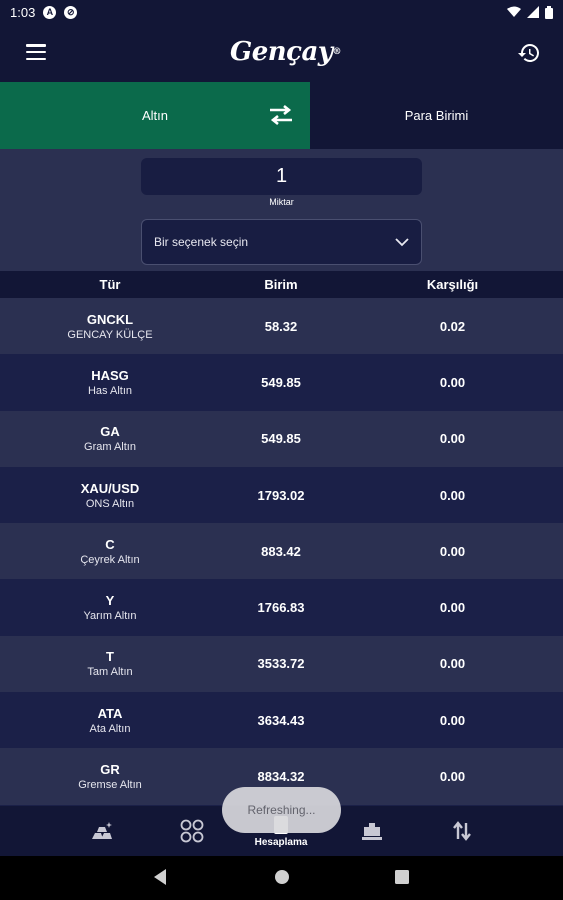 Image resolution: width=563 pixels, height=900 pixels. I want to click on table-row: Y Yarım Altın 1766.83 0.00, so click(281, 607).